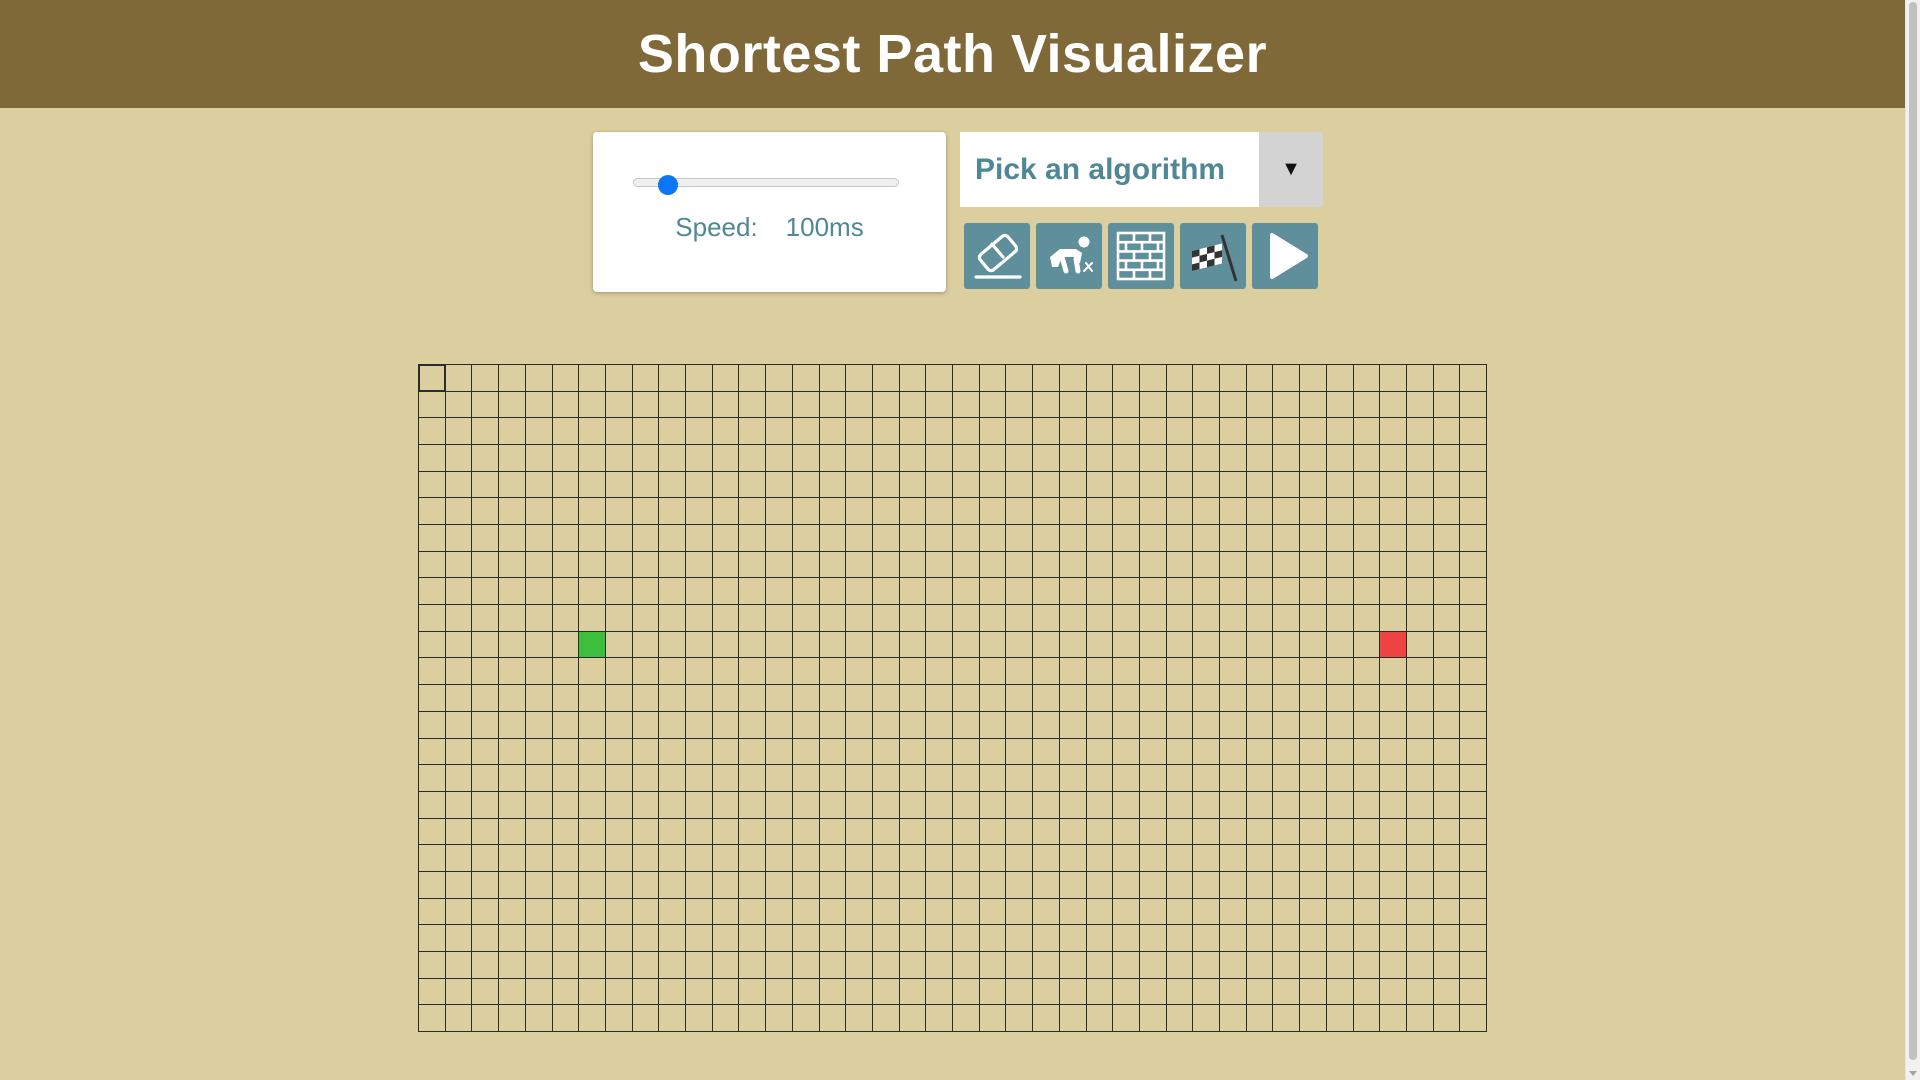 This screenshot has width=1920, height=1080. Describe the element at coordinates (1069, 256) in the screenshot. I see `crawl-mode-button` at that location.